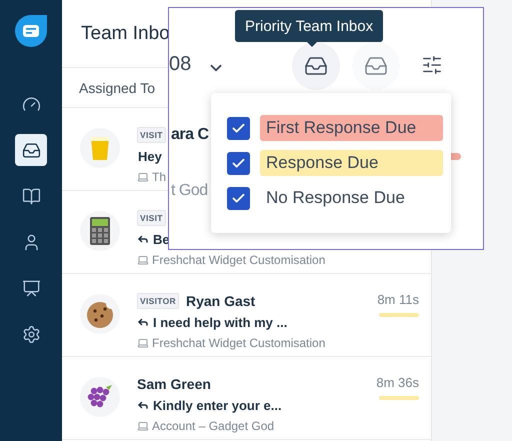  Describe the element at coordinates (180, 64) in the screenshot. I see `conversation-count: 08` at that location.